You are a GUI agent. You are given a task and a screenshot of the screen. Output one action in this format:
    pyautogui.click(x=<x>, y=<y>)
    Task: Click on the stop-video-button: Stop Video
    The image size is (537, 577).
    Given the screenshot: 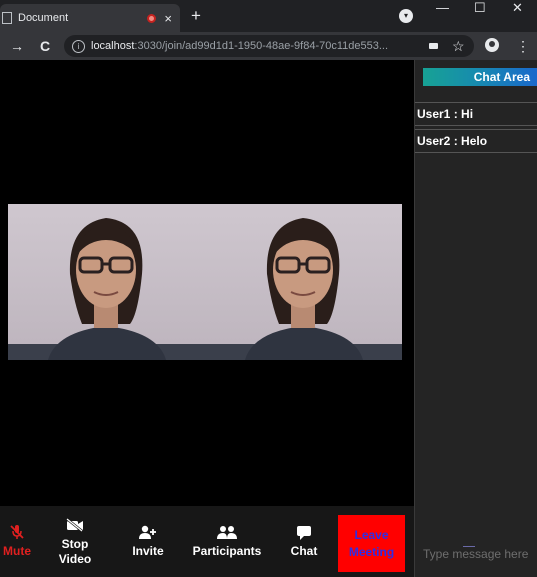 What is the action you would take?
    pyautogui.click(x=75, y=541)
    